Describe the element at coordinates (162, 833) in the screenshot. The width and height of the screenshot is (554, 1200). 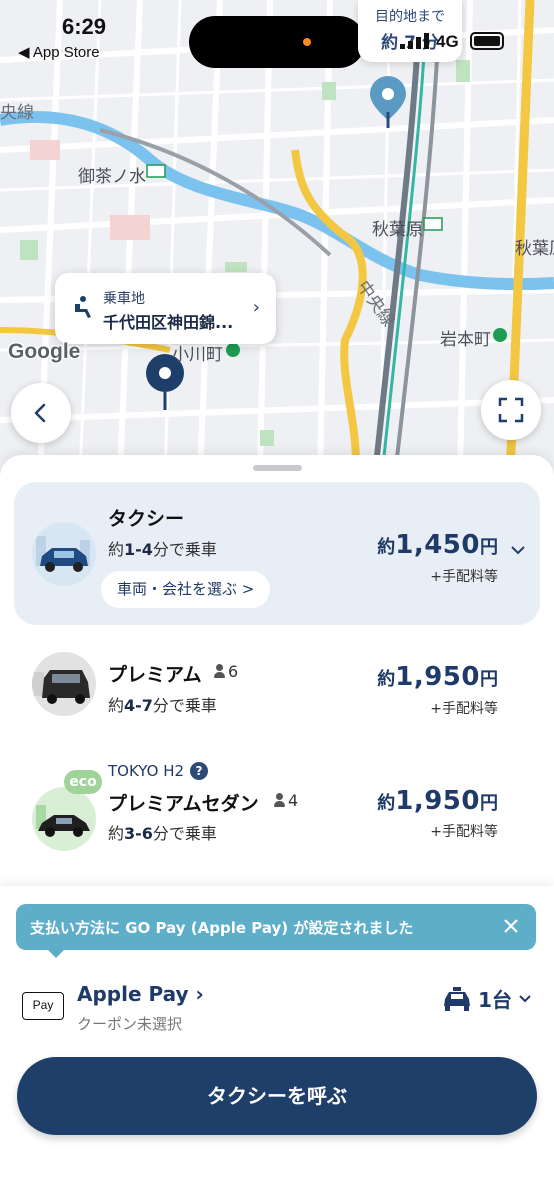
I see `option-eta: 約3-6分で乗車` at that location.